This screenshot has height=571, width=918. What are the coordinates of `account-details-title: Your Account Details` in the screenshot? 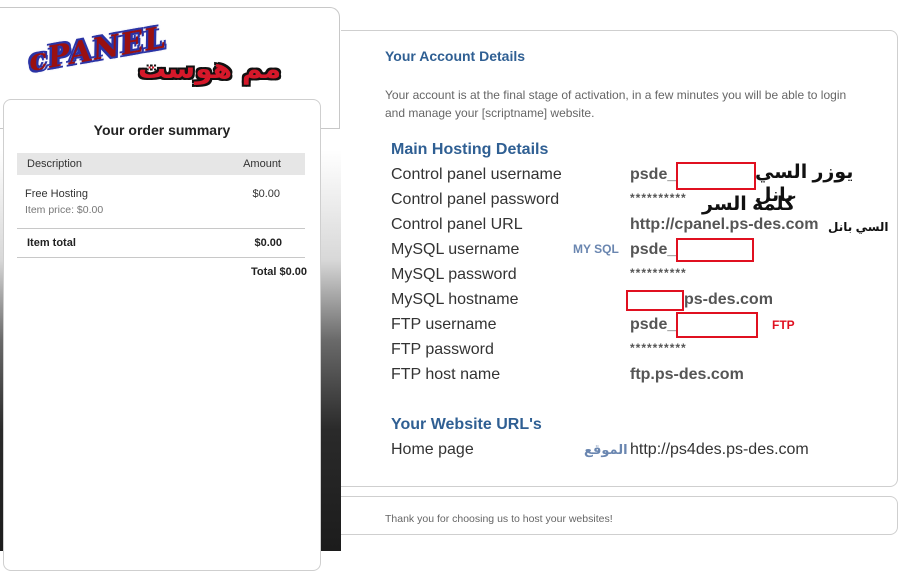 It's located at (455, 56).